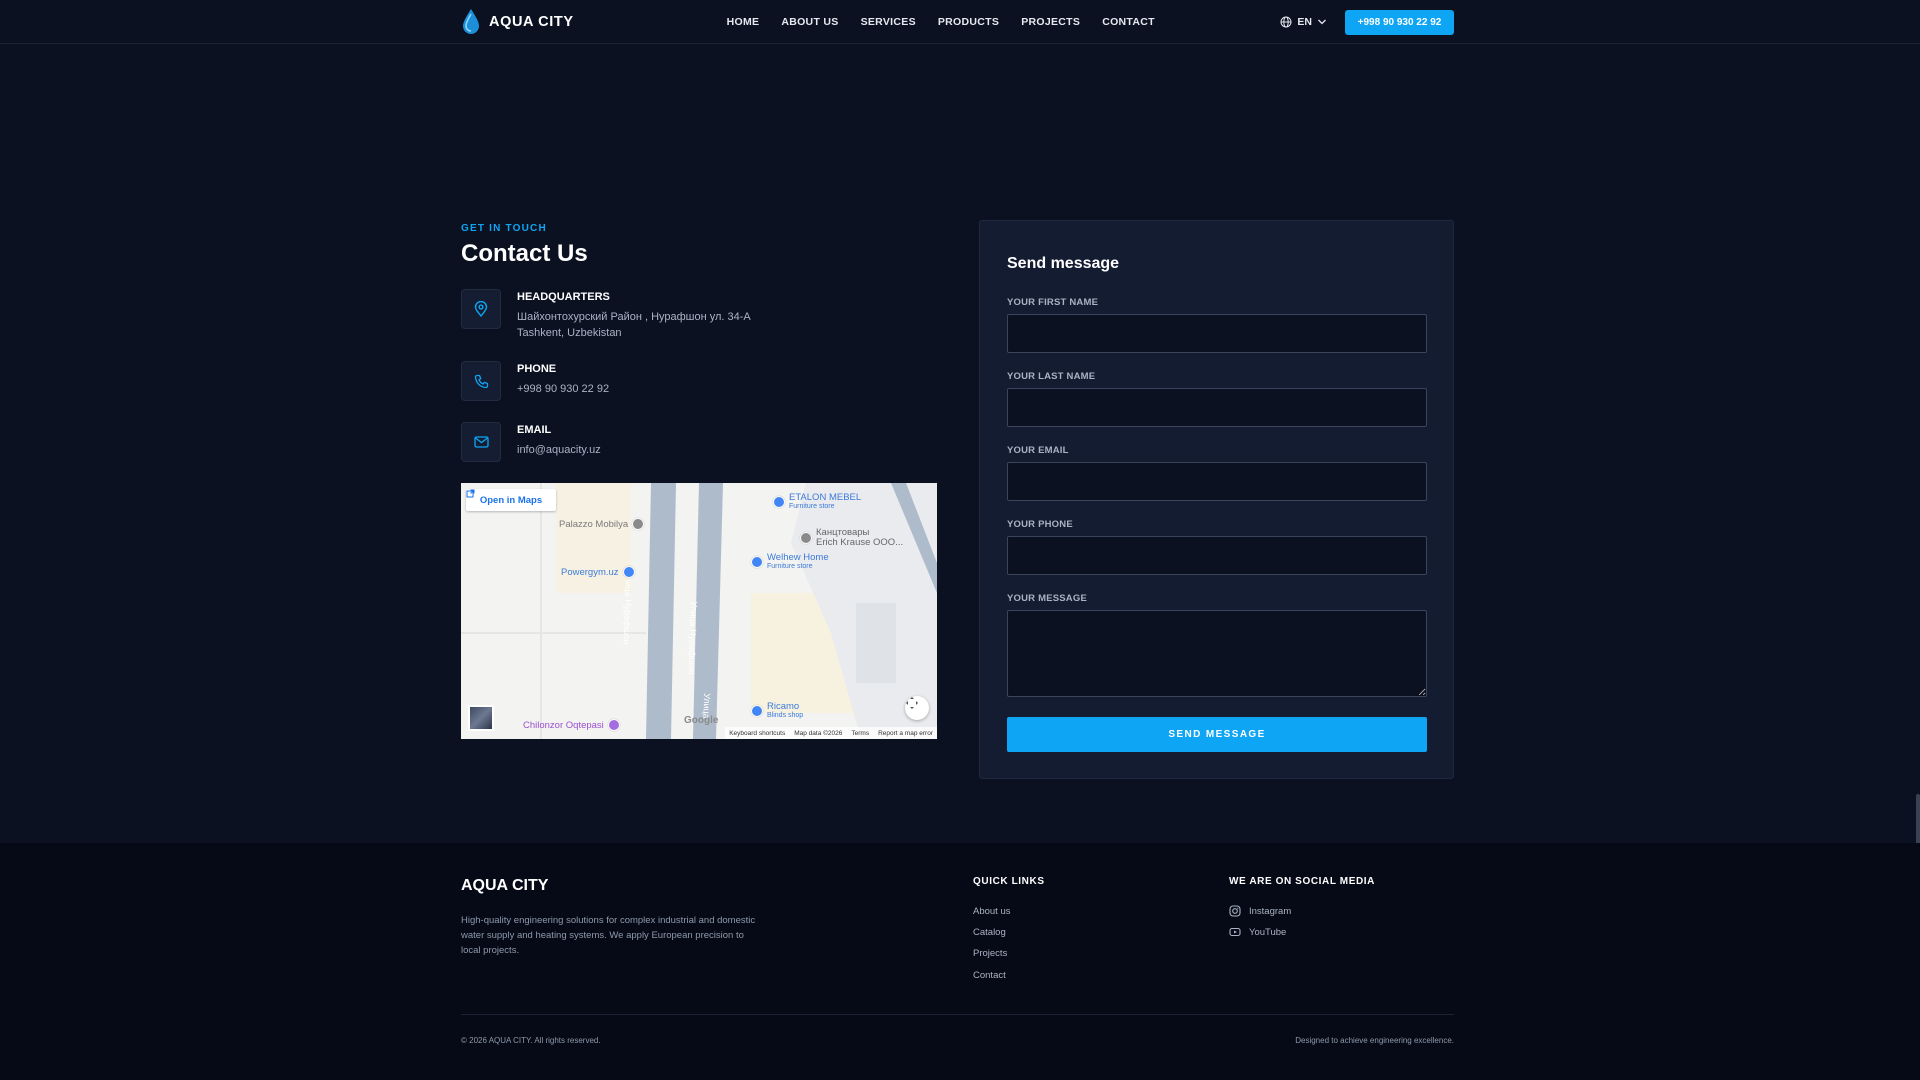 Image resolution: width=1920 pixels, height=1080 pixels. What do you see at coordinates (1322, 22) in the screenshot?
I see `chevron-down-icon` at bounding box center [1322, 22].